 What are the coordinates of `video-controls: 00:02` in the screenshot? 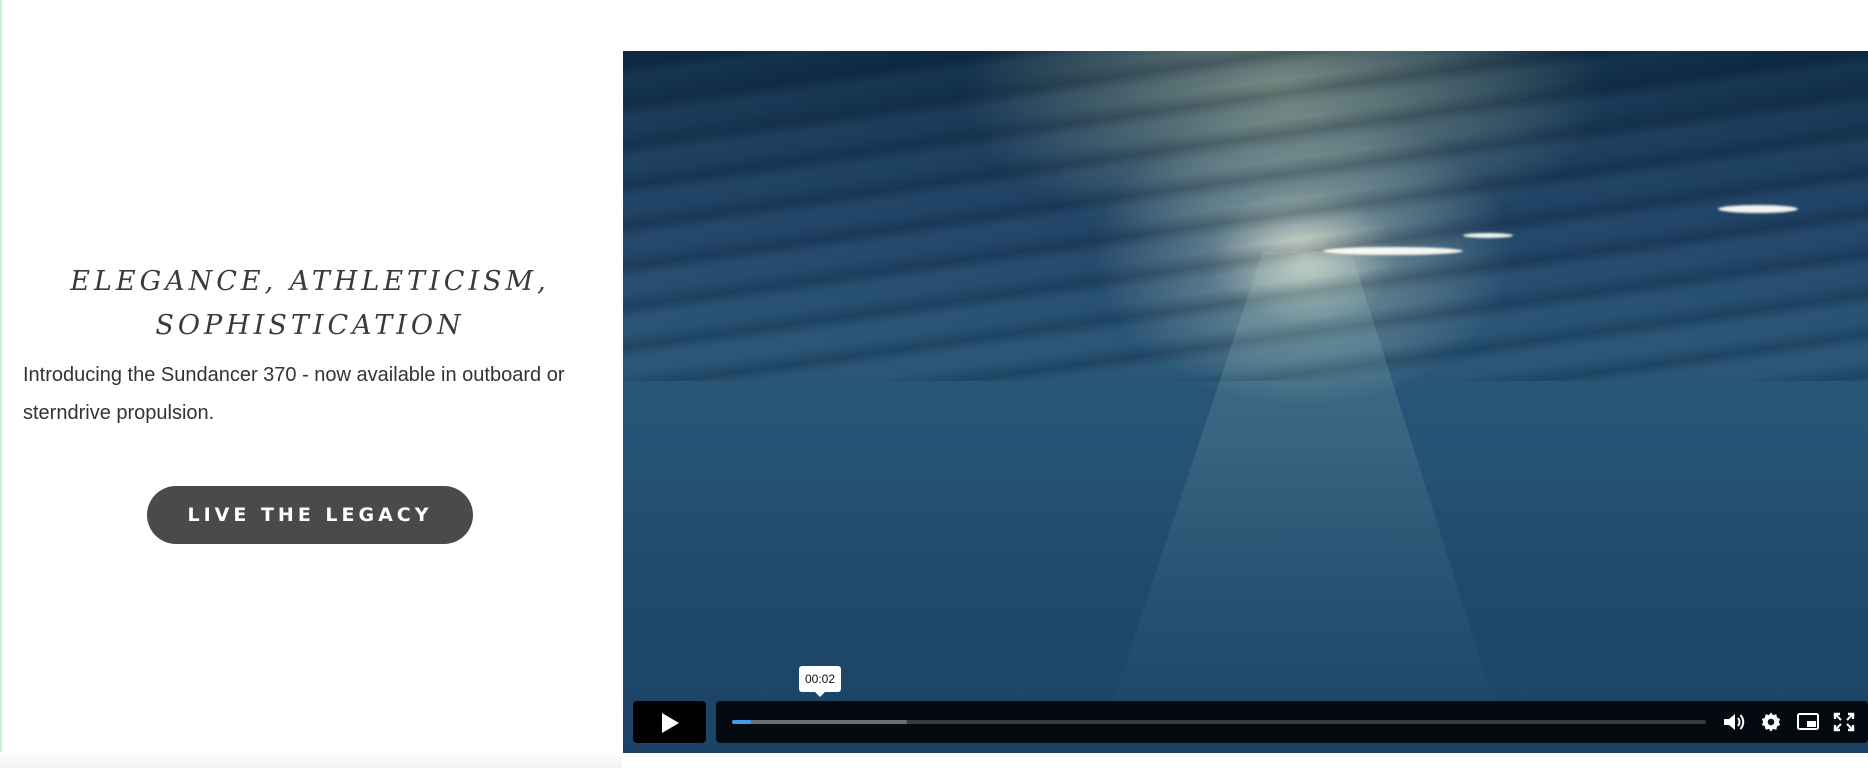 It's located at (1250, 705).